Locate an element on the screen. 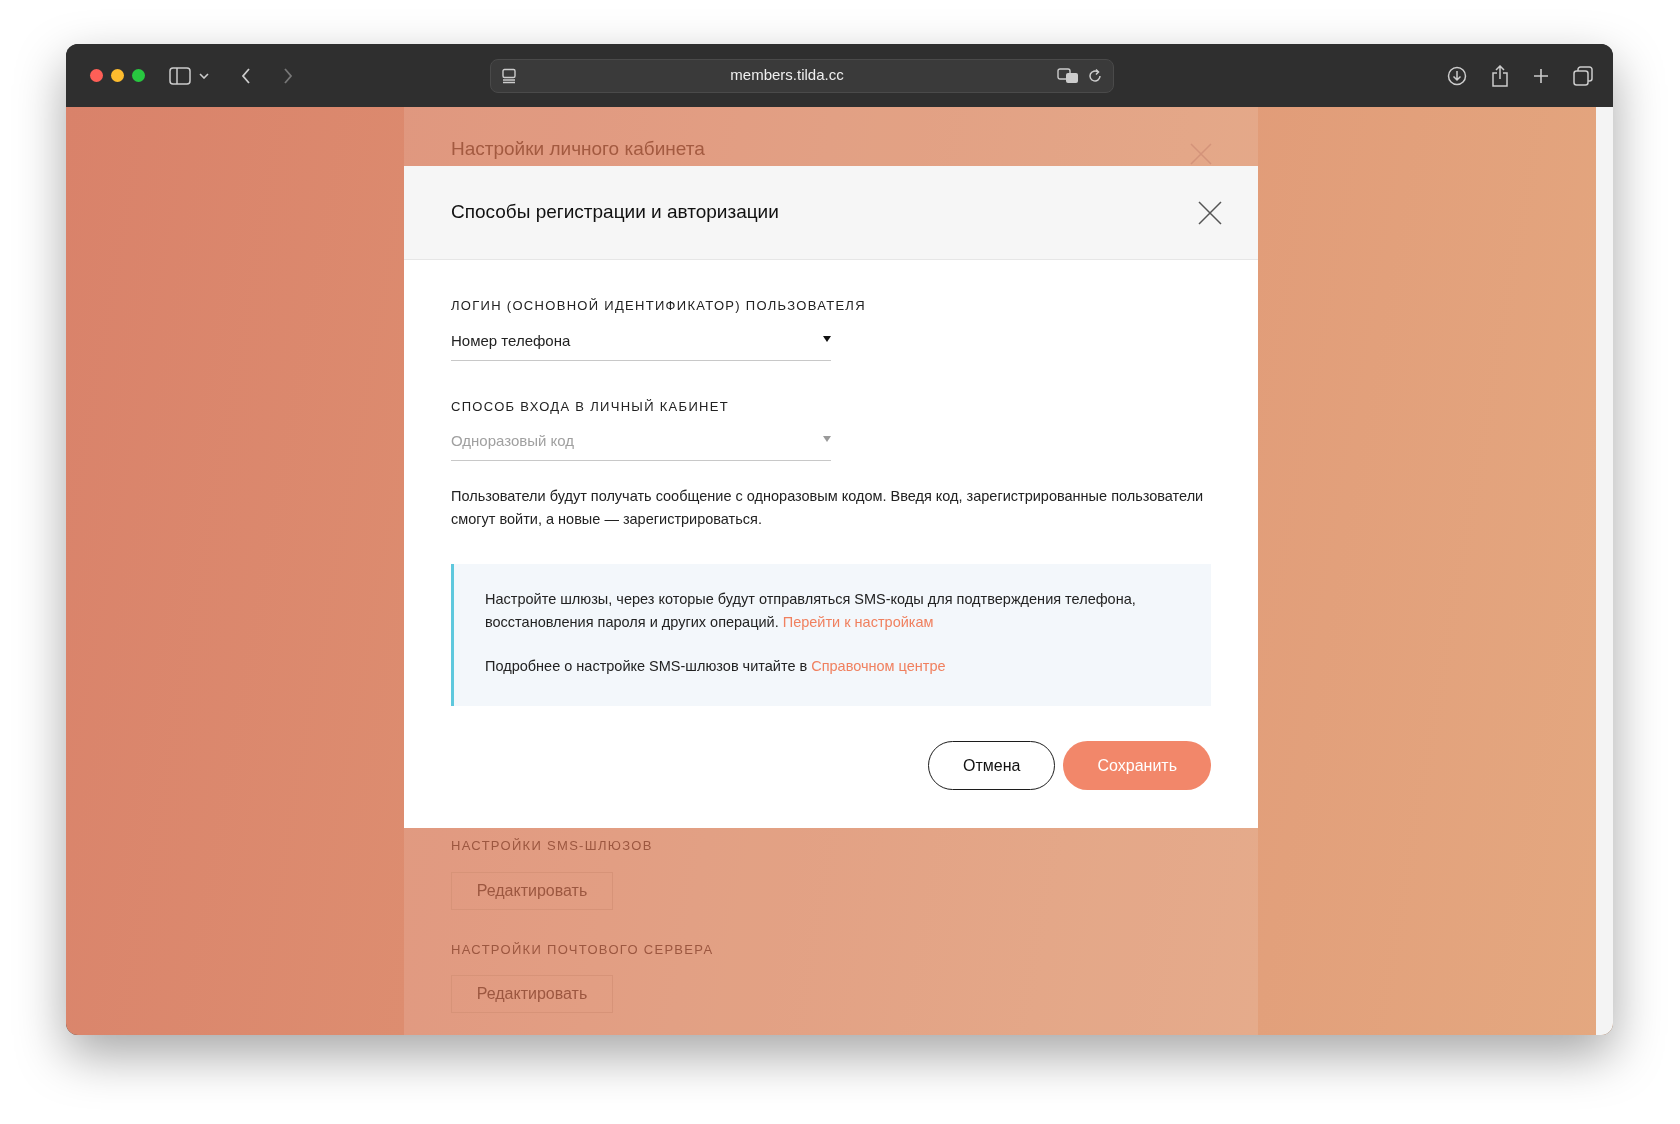  info-text: Подробнее о настройке SMS-шлюзов читайте в Справочном центре is located at coordinates (716, 666).